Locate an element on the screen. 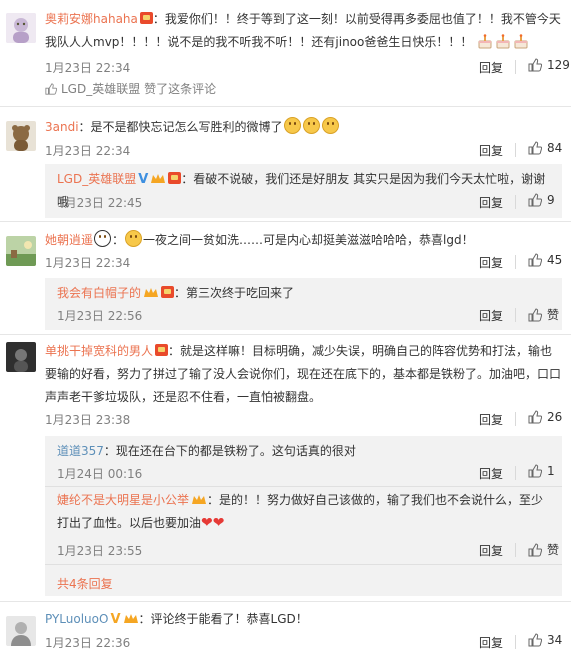  like-button: 26 is located at coordinates (545, 417).